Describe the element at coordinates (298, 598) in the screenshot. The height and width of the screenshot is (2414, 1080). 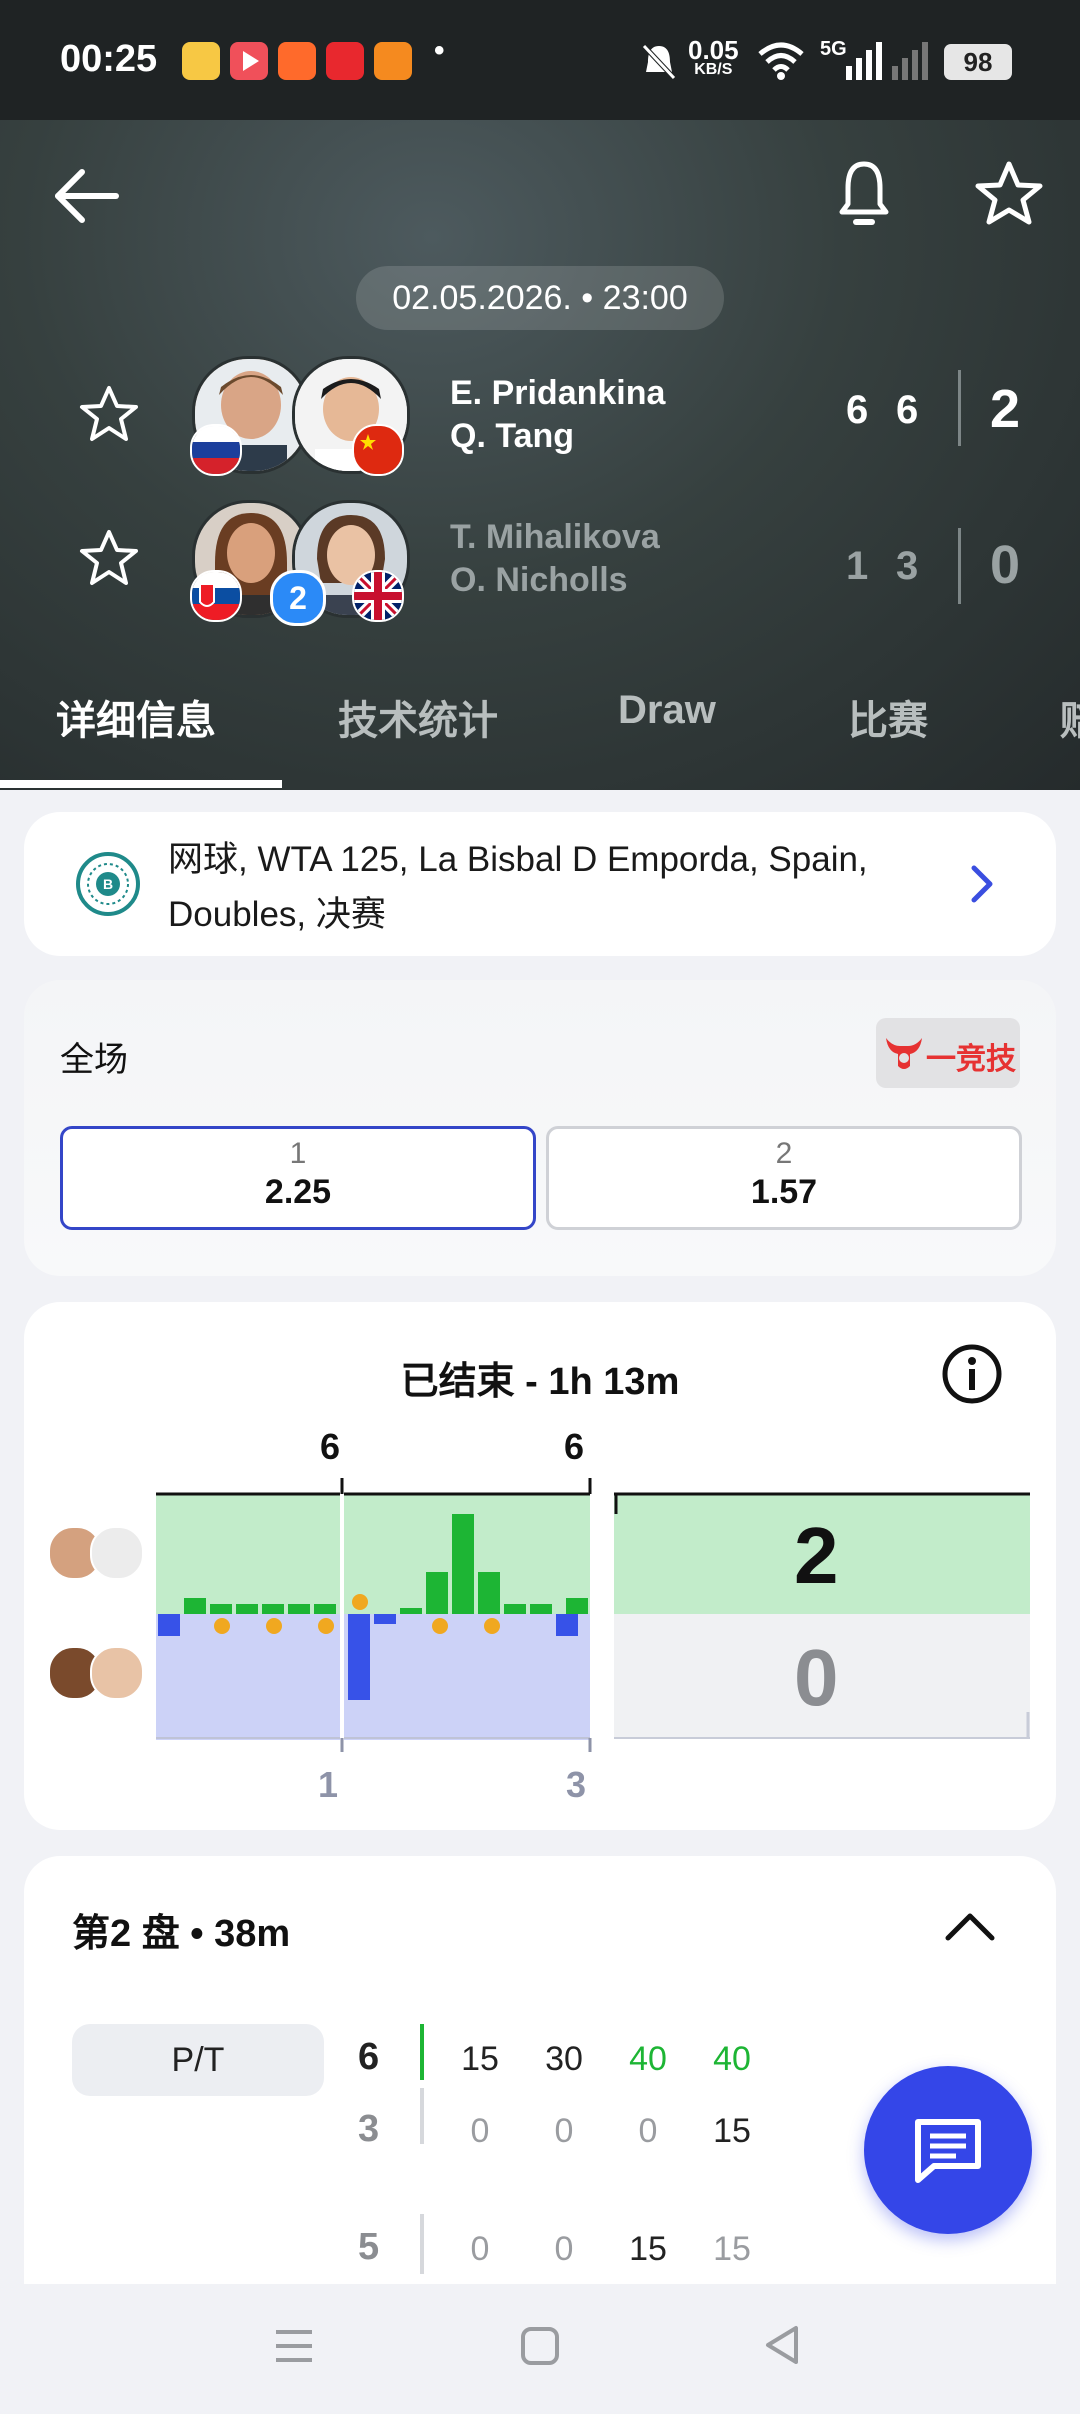
I see `seed-badge: 2` at that location.